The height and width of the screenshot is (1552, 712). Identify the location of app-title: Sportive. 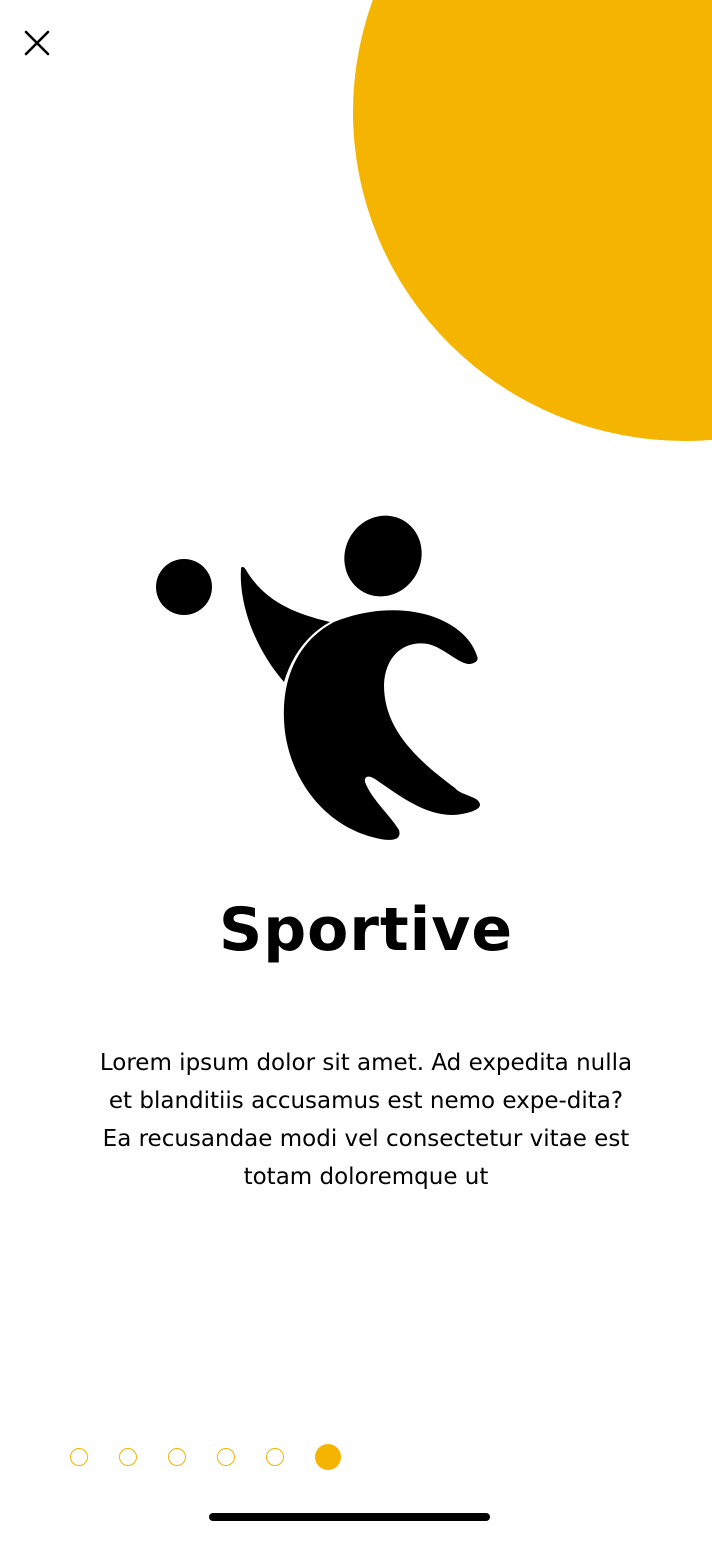
(366, 930).